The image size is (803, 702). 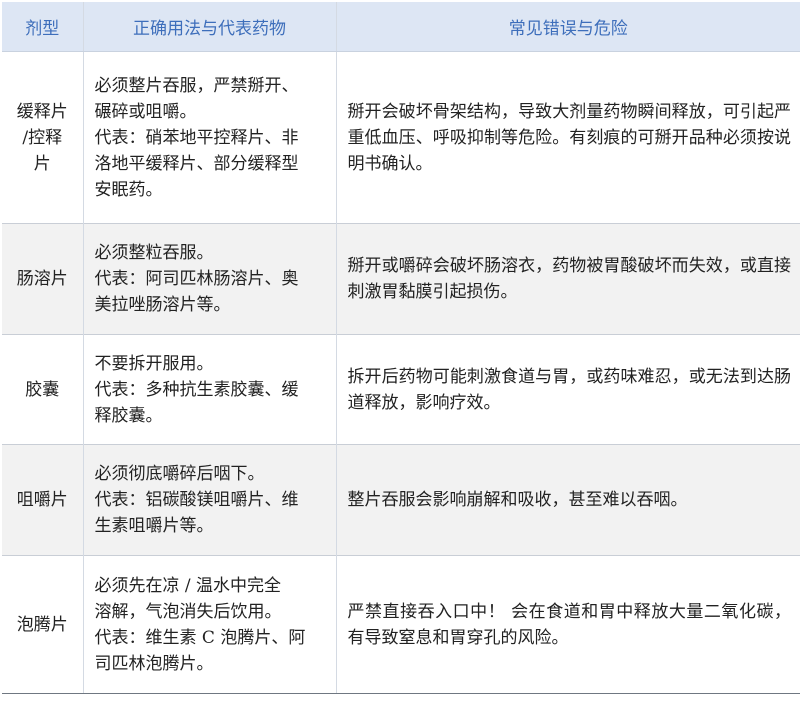 I want to click on cell-type: 咀嚼片, so click(x=42, y=500).